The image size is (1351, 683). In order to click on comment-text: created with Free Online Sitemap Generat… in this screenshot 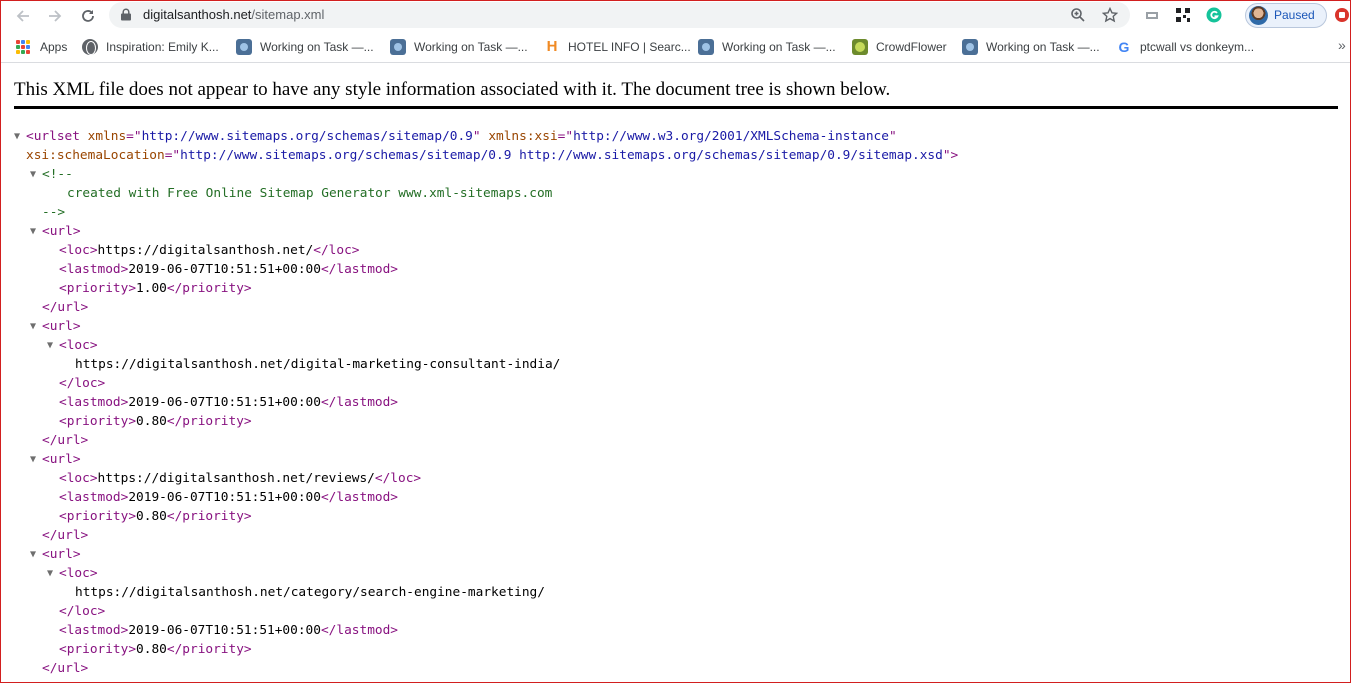, I will do `click(310, 193)`.